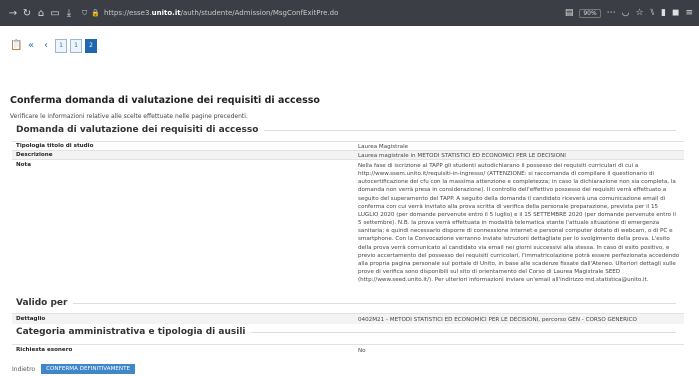 The height and width of the screenshot is (376, 699). What do you see at coordinates (31, 319) in the screenshot?
I see `row-key: Dettaglio` at bounding box center [31, 319].